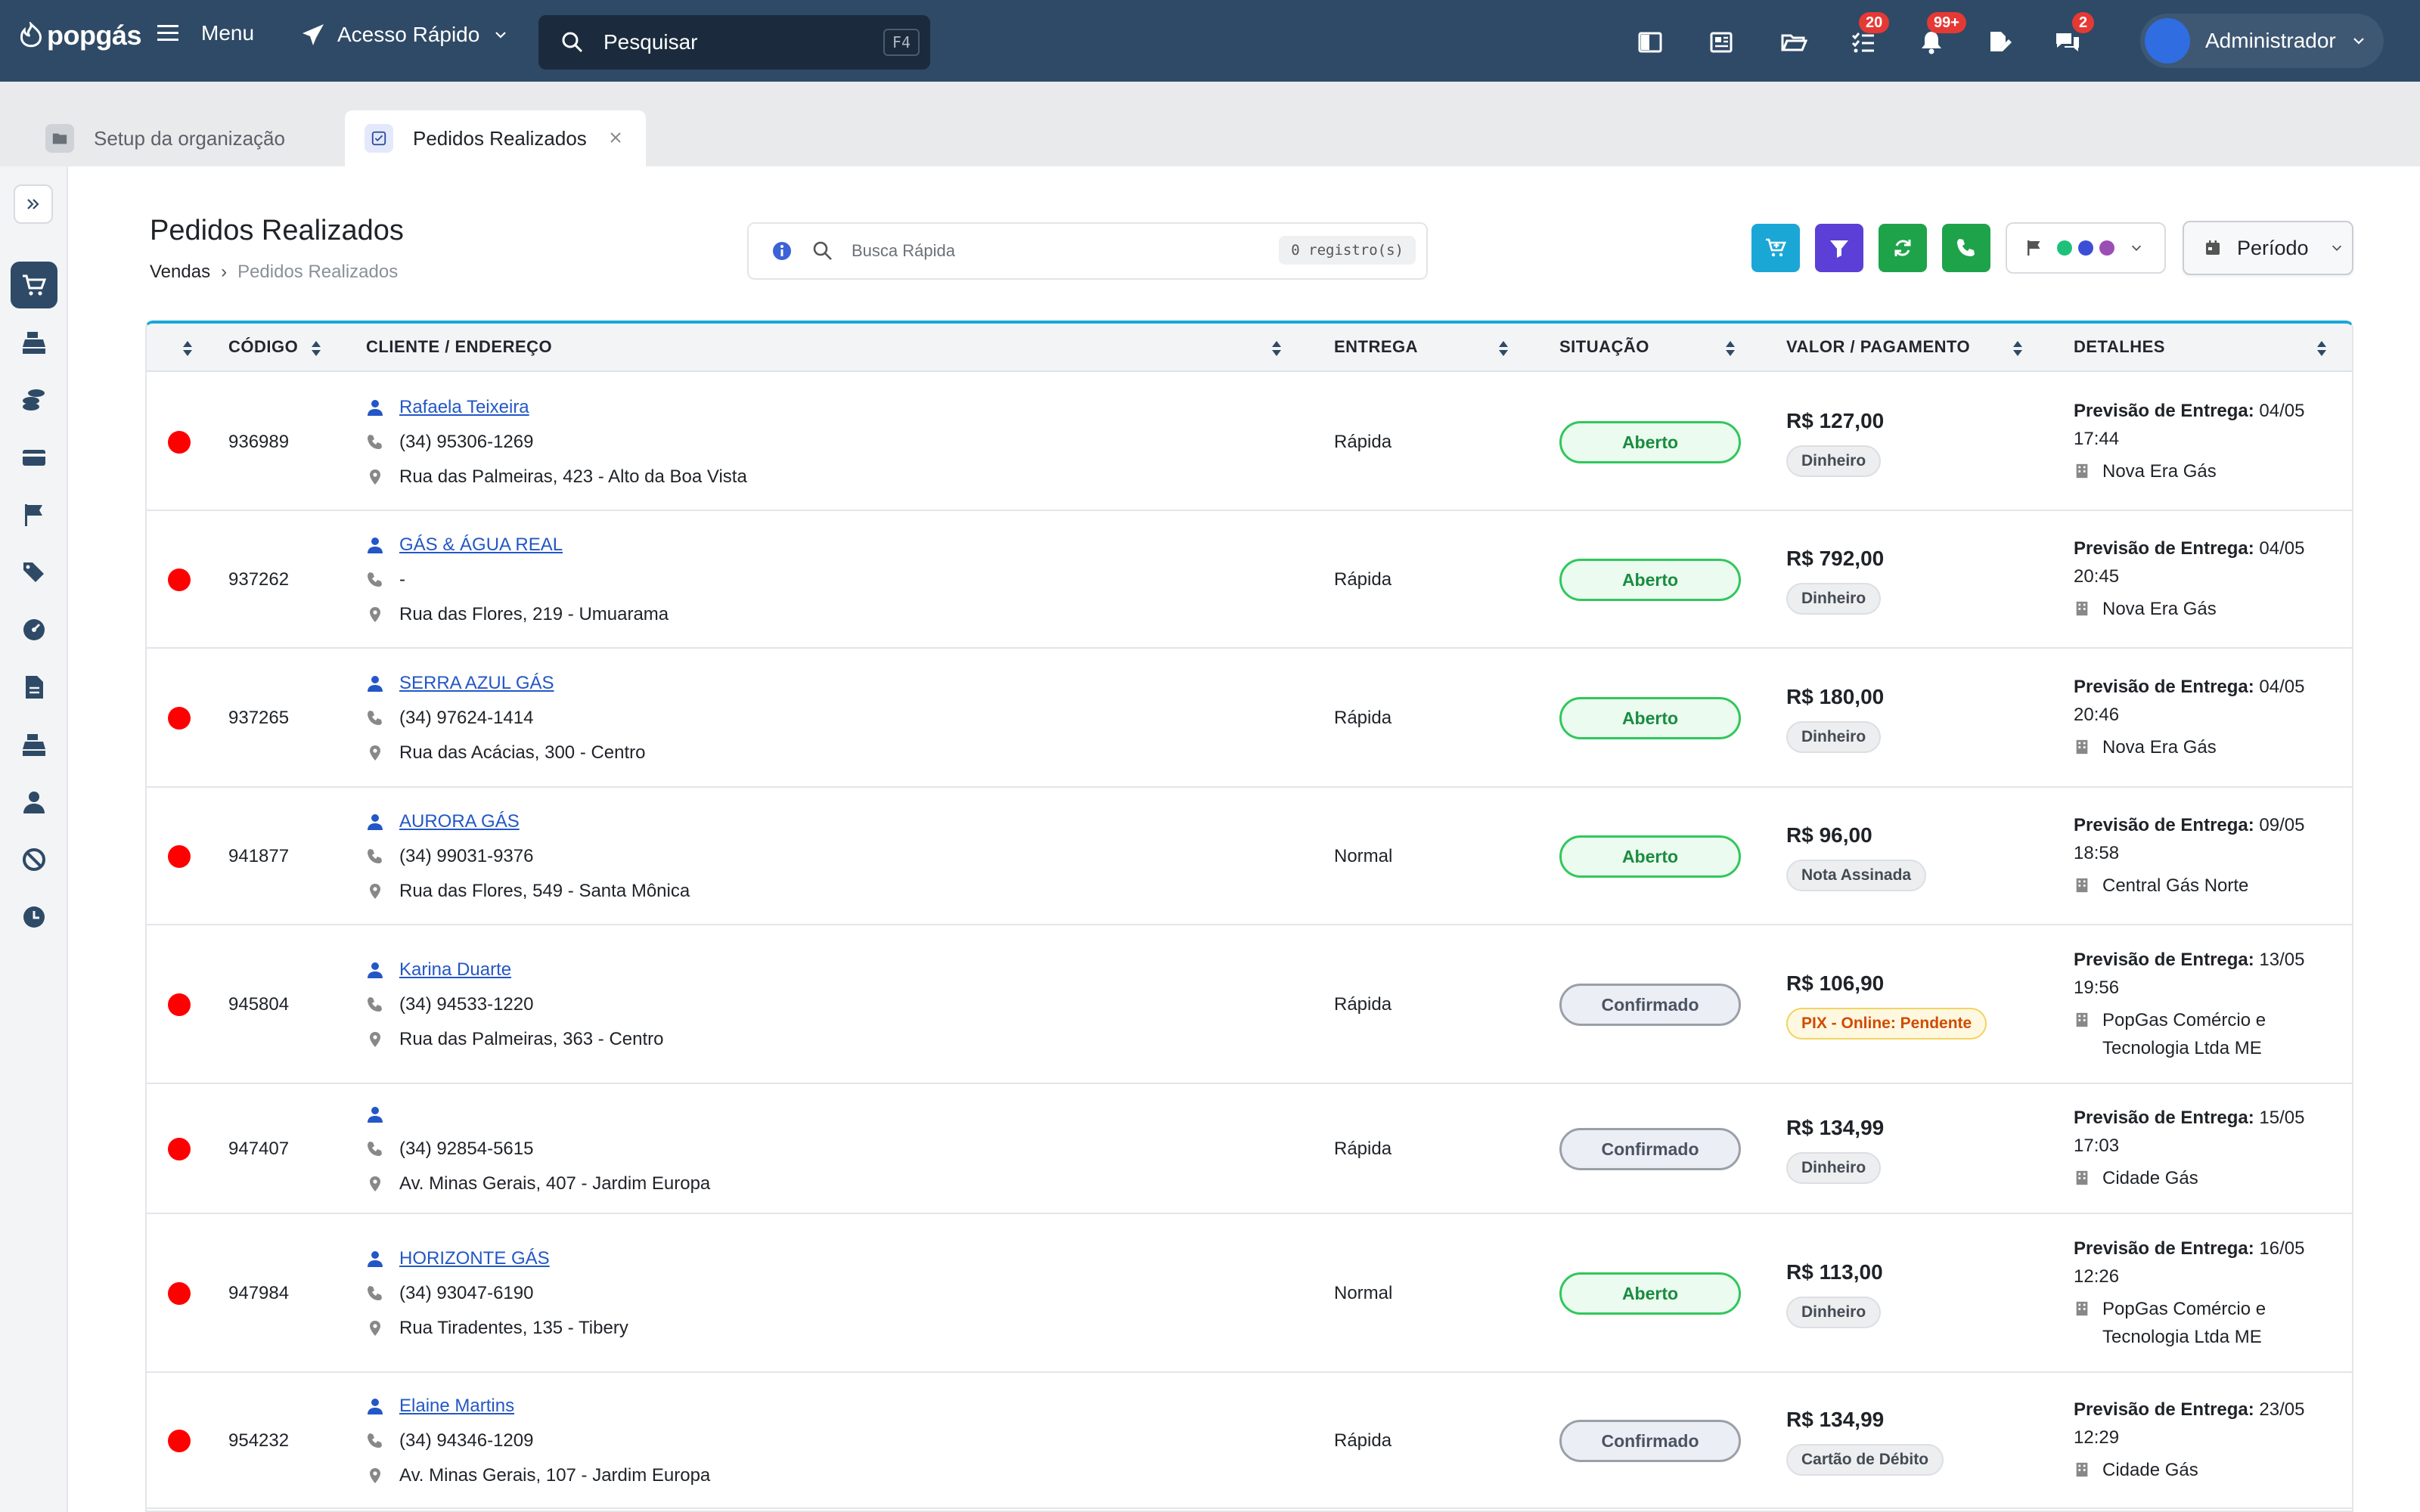  Describe the element at coordinates (495, 138) in the screenshot. I see `tab-pedidos-realizados: Pedidos Realizados` at that location.